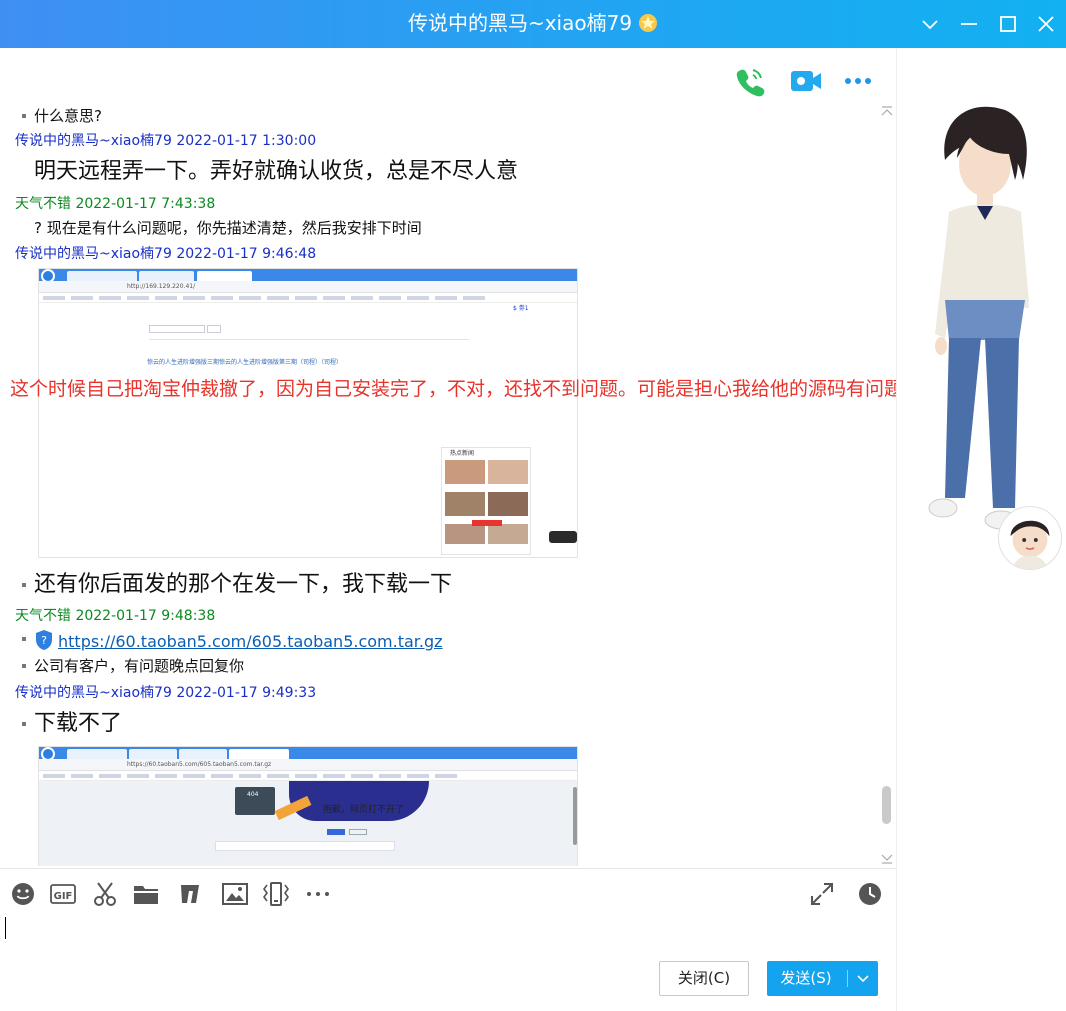 The width and height of the screenshot is (1066, 1011). What do you see at coordinates (704, 978) in the screenshot?
I see `close-button: 关闭(C)` at bounding box center [704, 978].